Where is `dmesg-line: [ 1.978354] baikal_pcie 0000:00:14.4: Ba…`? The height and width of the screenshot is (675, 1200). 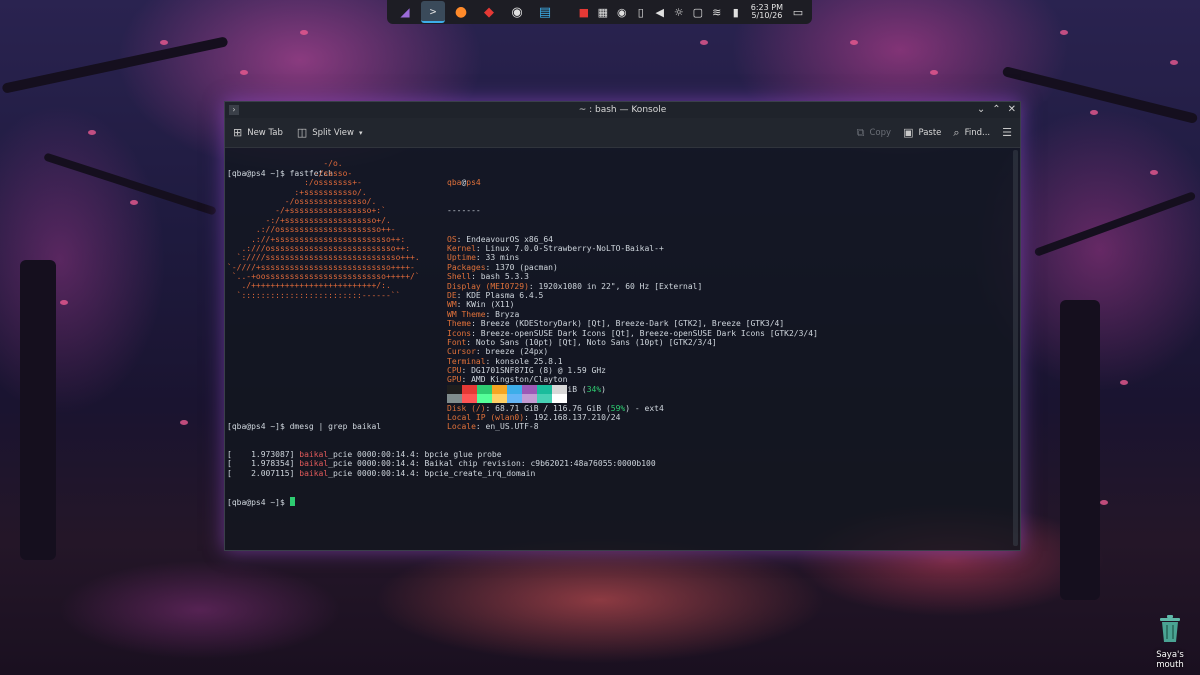
dmesg-line: [ 1.978354] baikal_pcie 0000:00:14.4: Ba… is located at coordinates (441, 464).